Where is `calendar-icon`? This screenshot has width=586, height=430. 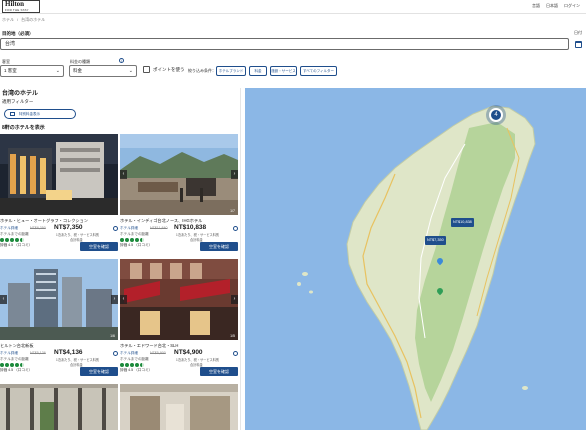
calendar-icon is located at coordinates (578, 44).